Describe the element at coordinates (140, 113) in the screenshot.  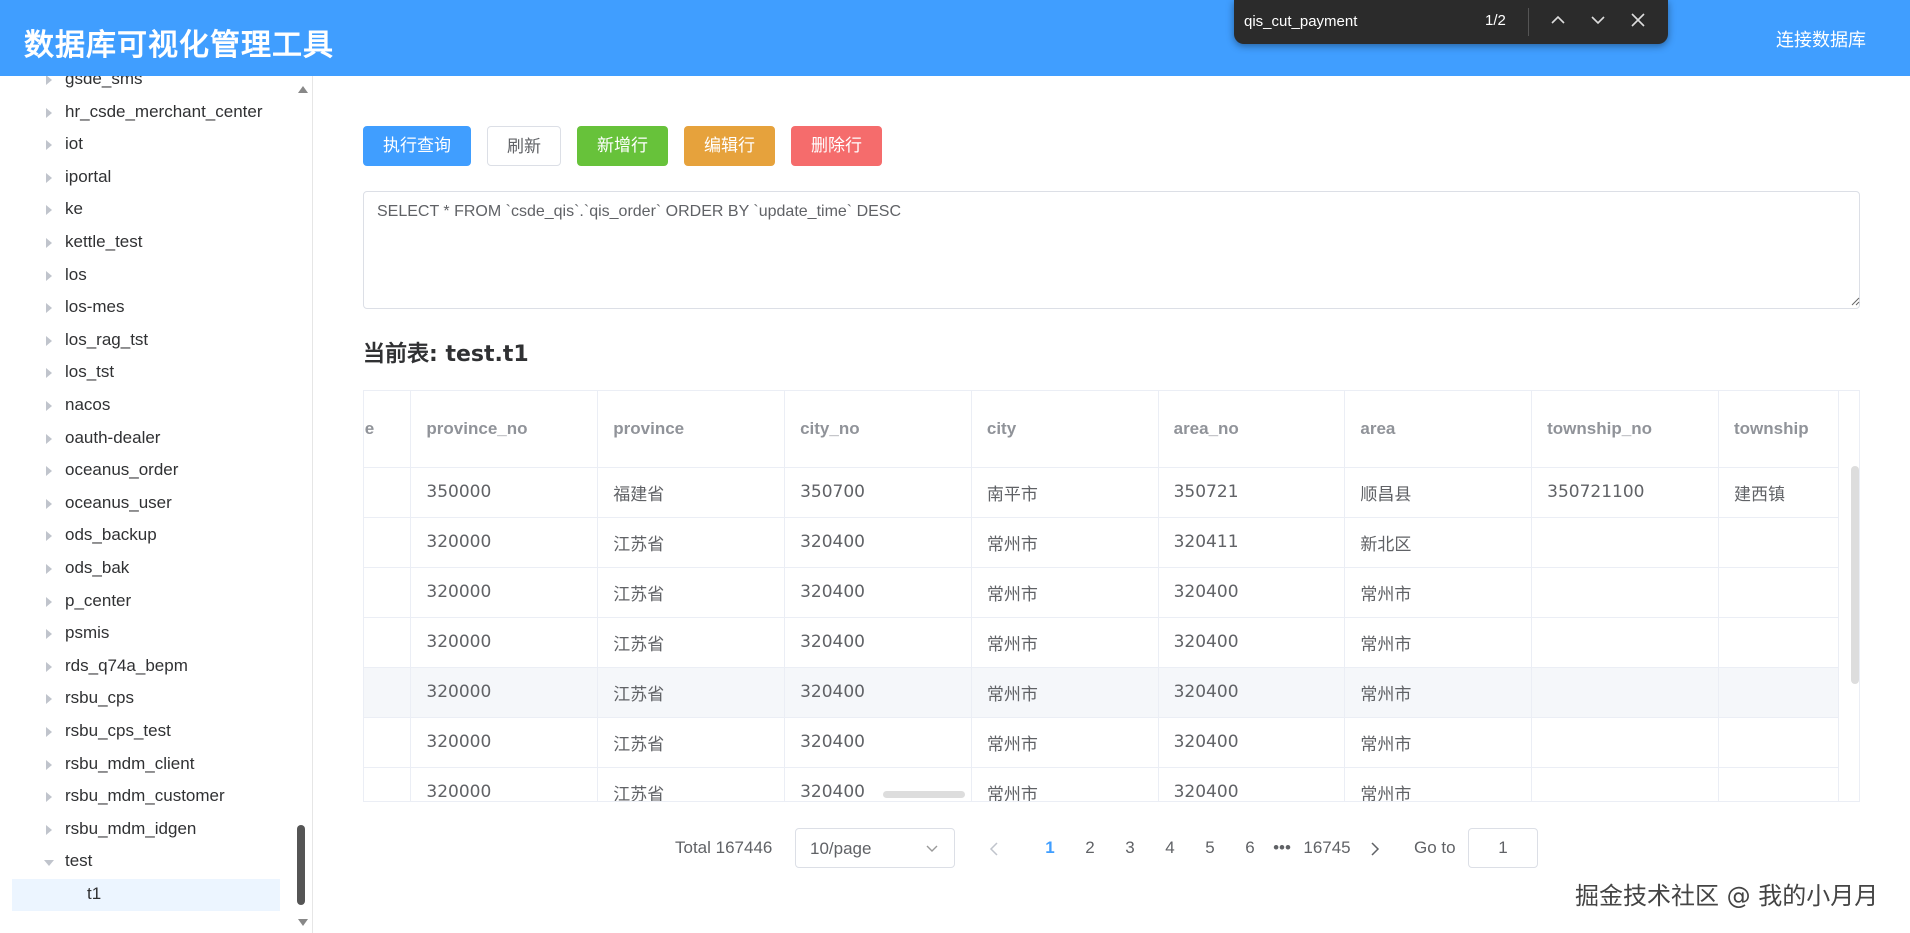
I see `tree-node: hr_csde_merchant_center` at that location.